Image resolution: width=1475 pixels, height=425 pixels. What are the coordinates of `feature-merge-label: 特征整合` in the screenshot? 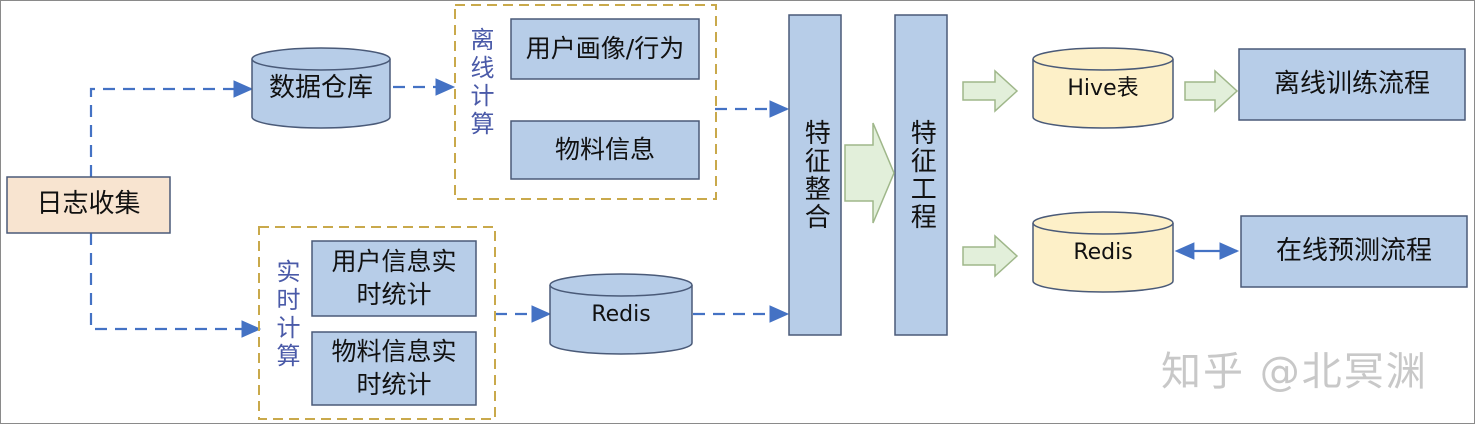 It's located at (815, 175).